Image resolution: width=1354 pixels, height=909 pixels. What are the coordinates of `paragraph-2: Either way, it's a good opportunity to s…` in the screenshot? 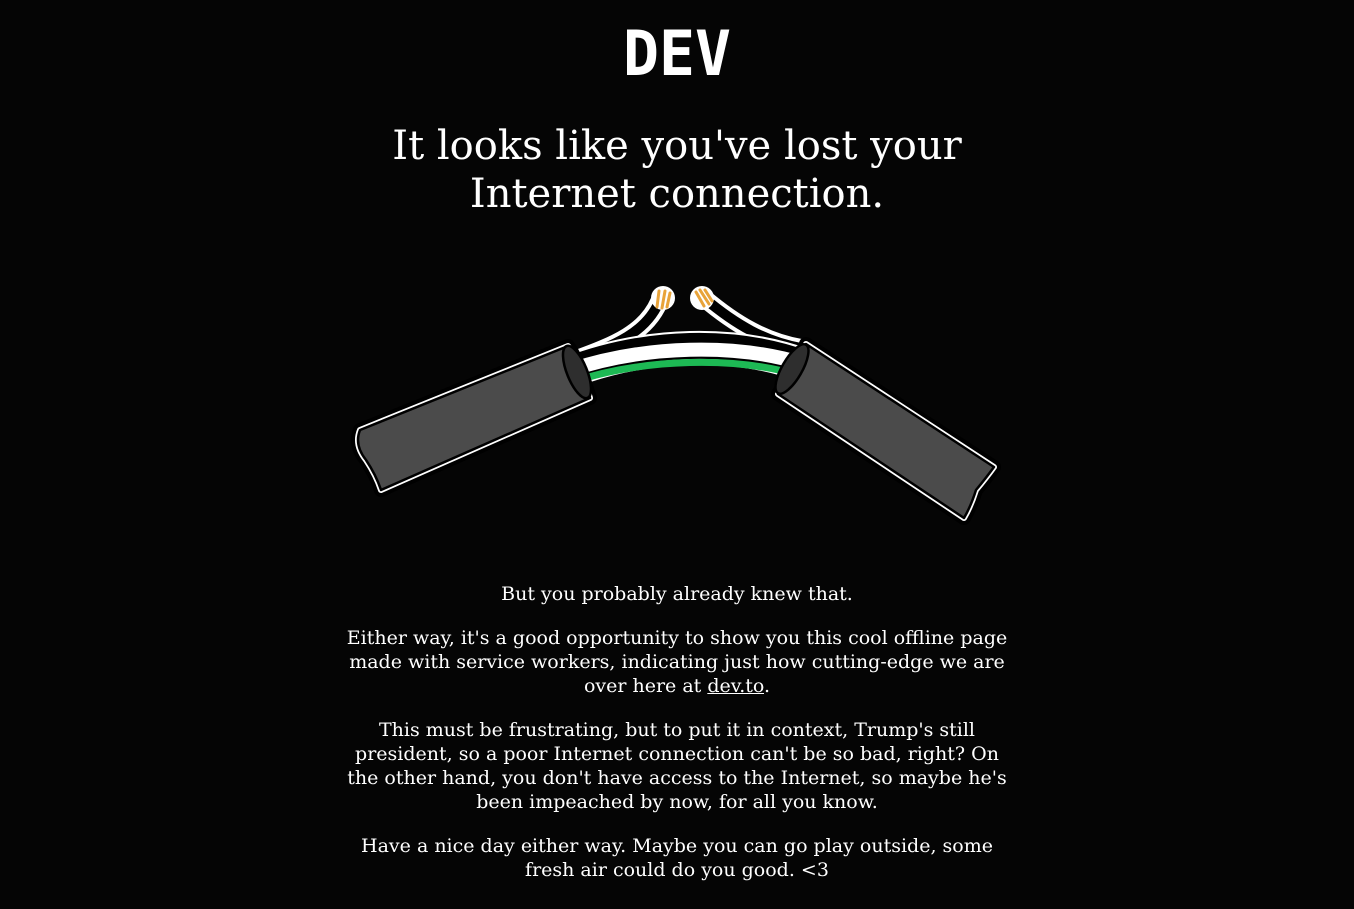 It's located at (677, 662).